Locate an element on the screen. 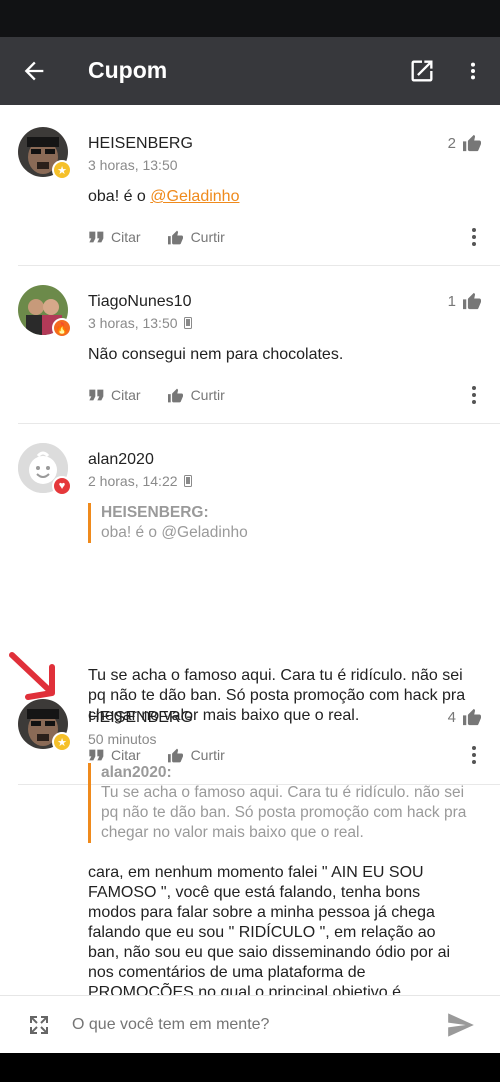 The width and height of the screenshot is (500, 1082). status-bar is located at coordinates (250, 18).